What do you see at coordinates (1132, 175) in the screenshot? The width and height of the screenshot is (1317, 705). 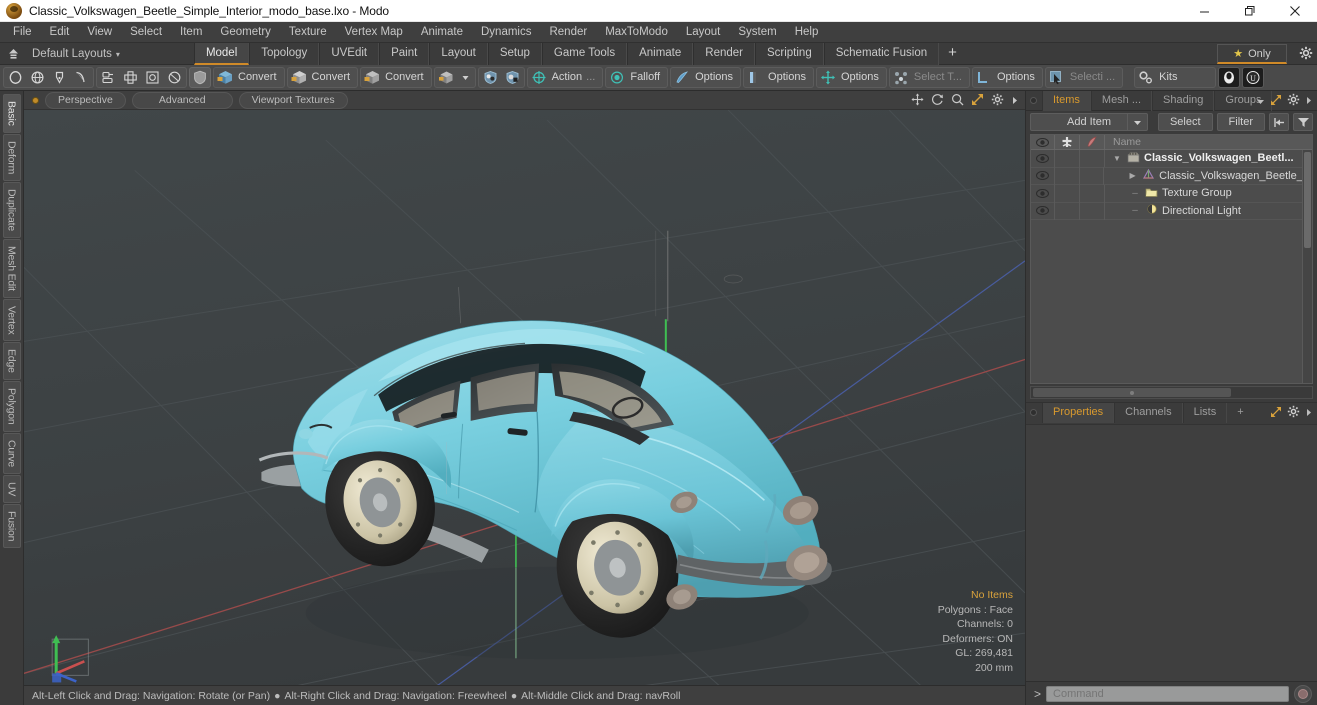 I see `twisty-closed-icon: ▶` at bounding box center [1132, 175].